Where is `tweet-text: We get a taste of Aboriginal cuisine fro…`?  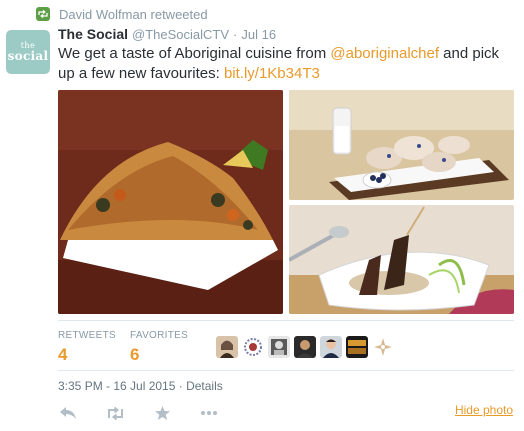
tweet-text: We get a taste of Aboriginal cuisine fro… is located at coordinates (288, 64).